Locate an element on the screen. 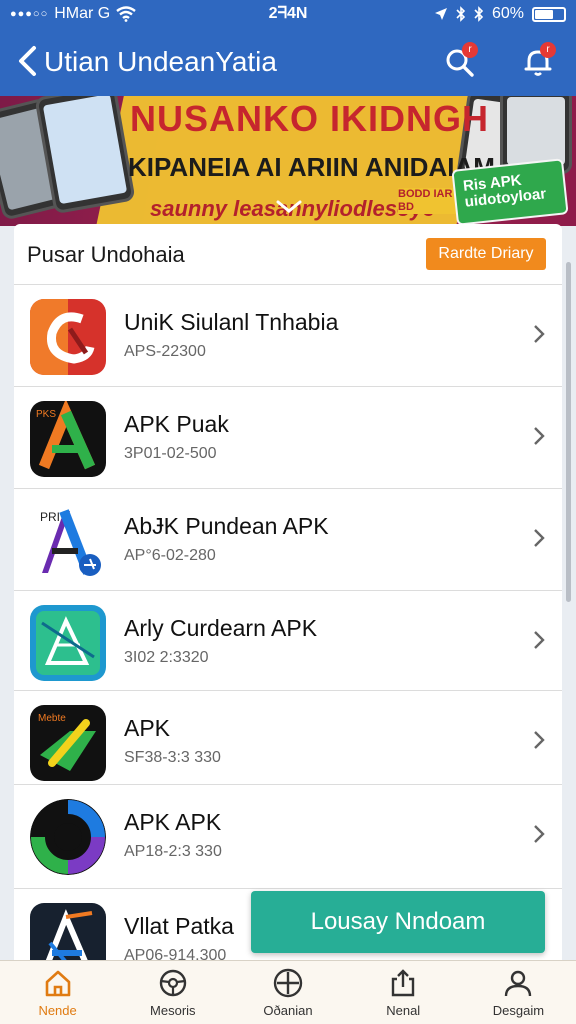 This screenshot has height=1024, width=576. search-button: r is located at coordinates (460, 62).